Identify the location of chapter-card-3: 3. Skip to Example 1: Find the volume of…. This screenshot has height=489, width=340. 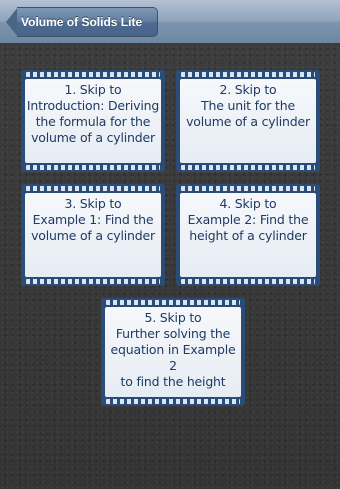
(93, 235).